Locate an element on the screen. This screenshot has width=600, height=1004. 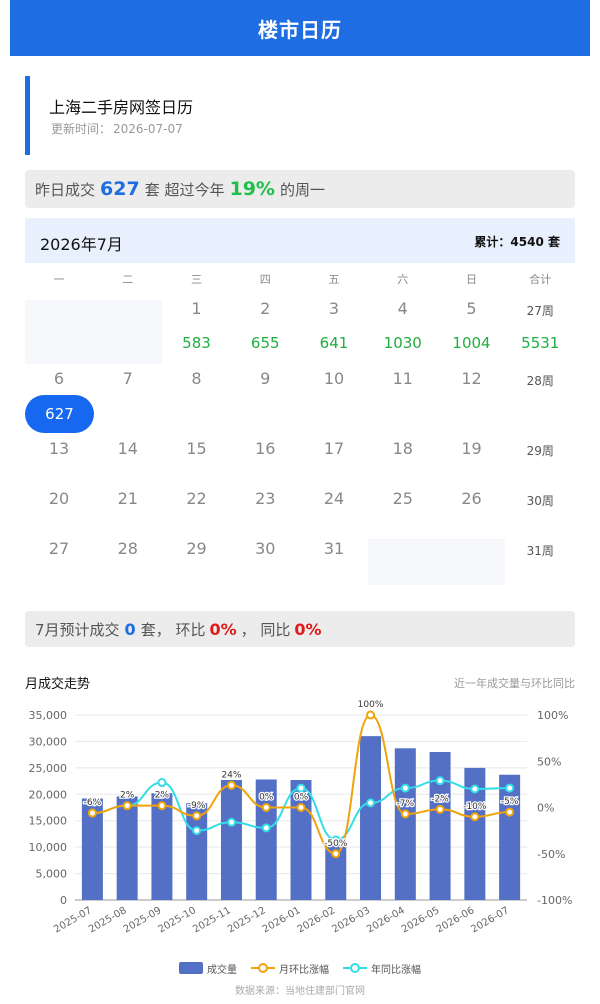
calendar-day: 25 is located at coordinates (403, 498).